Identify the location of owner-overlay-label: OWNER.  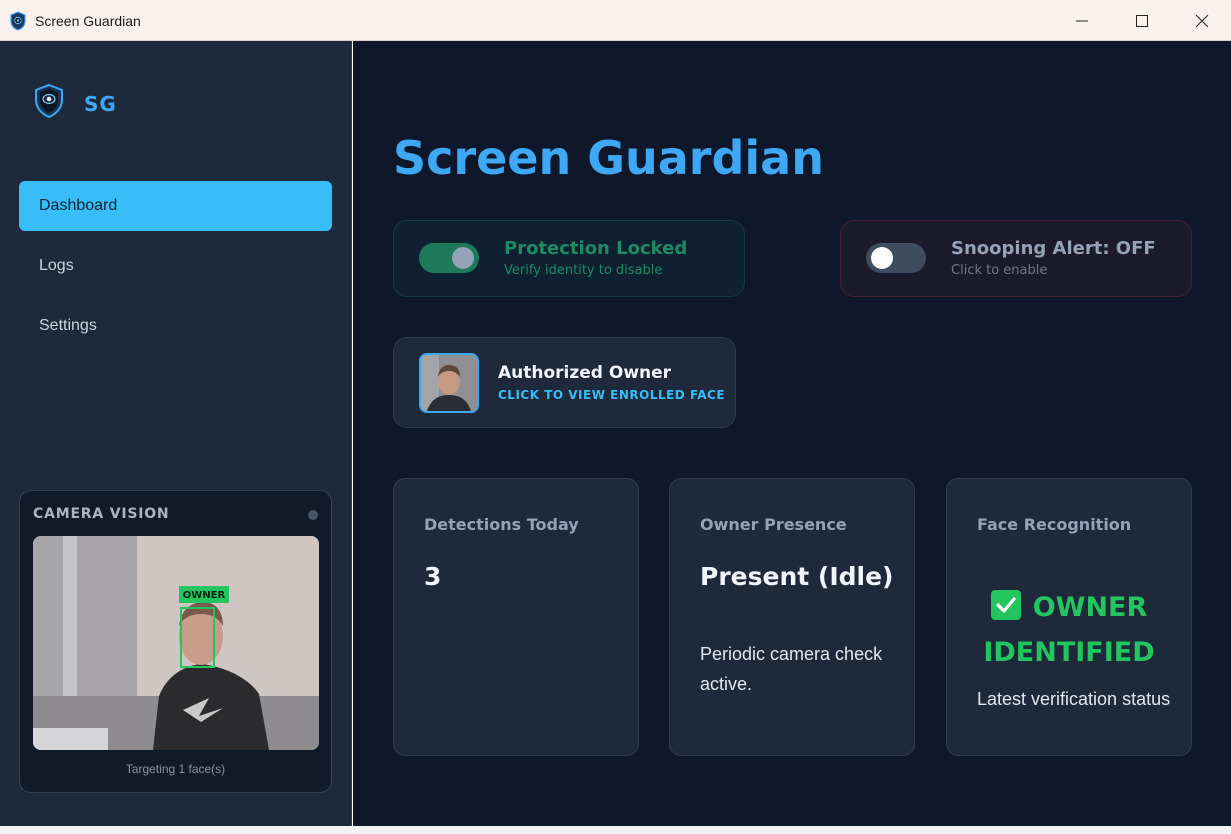
(204, 595).